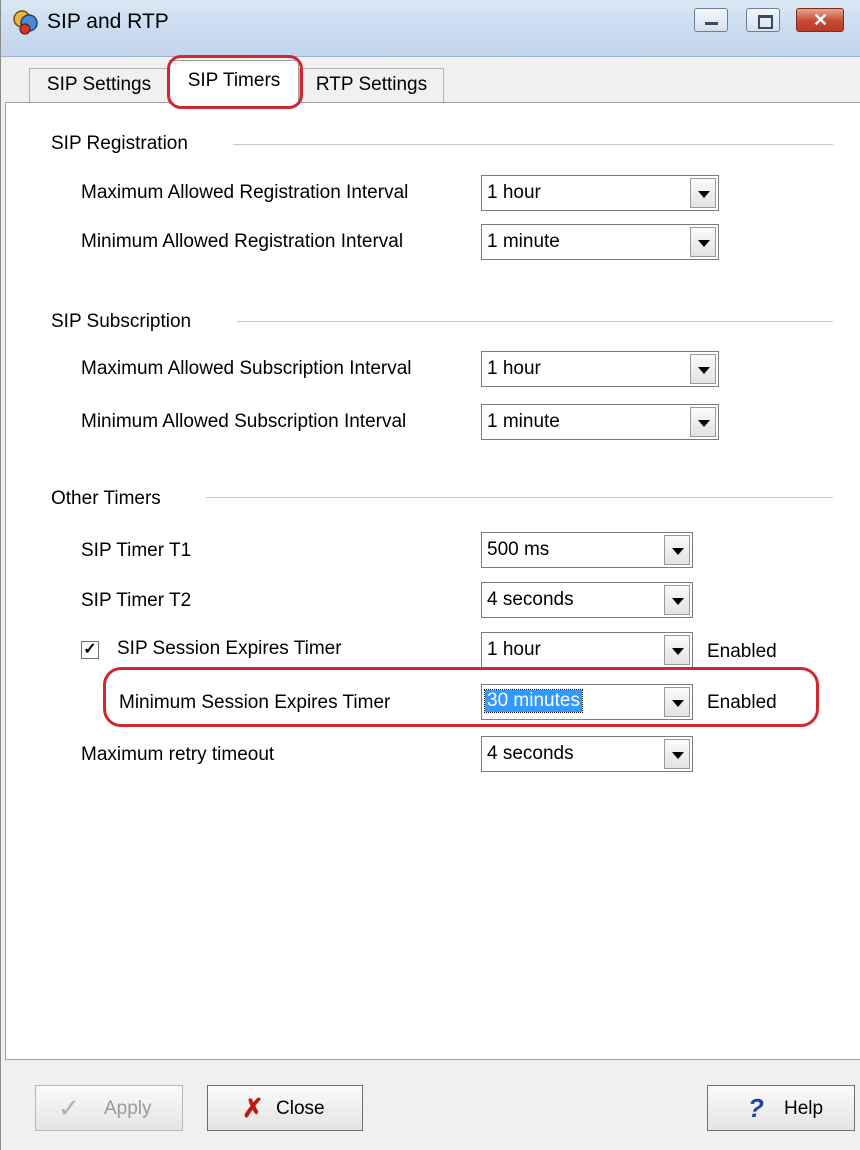  I want to click on minimize-button, so click(711, 20).